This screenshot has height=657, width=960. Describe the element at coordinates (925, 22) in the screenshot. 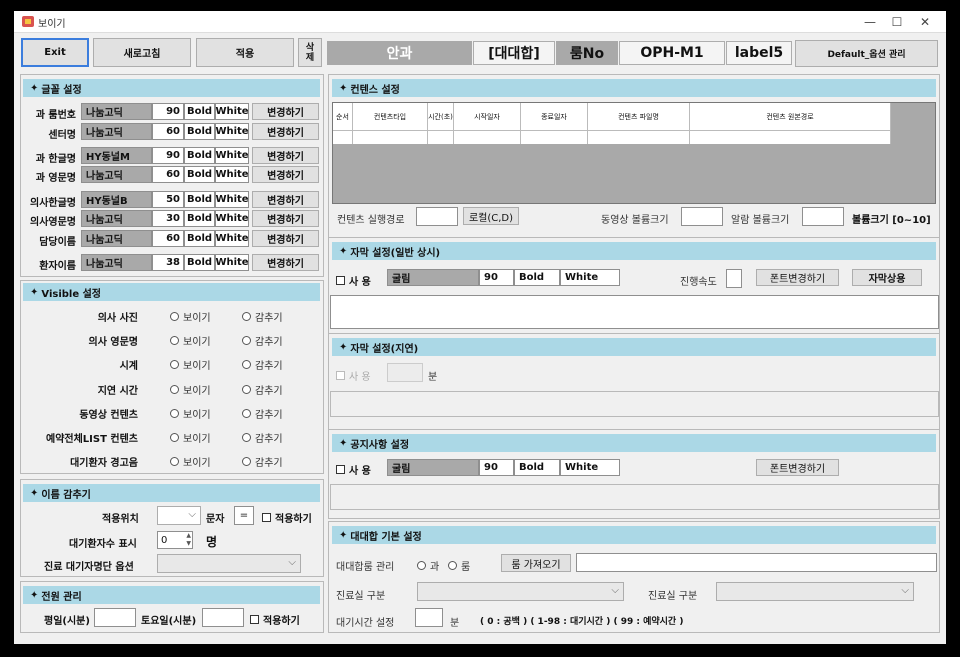

I see `close-icon: ✕` at that location.